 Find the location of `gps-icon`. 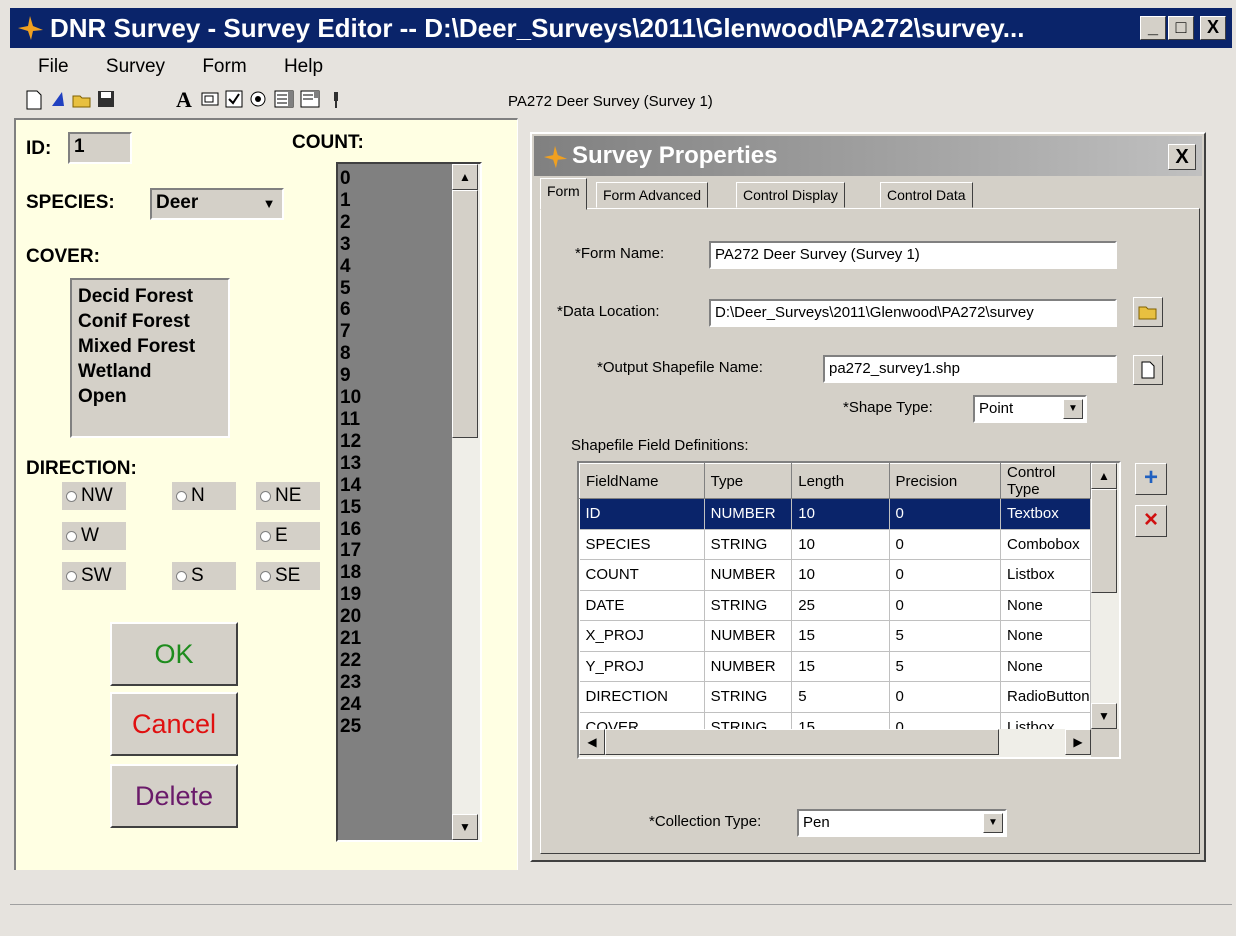

gps-icon is located at coordinates (336, 100).